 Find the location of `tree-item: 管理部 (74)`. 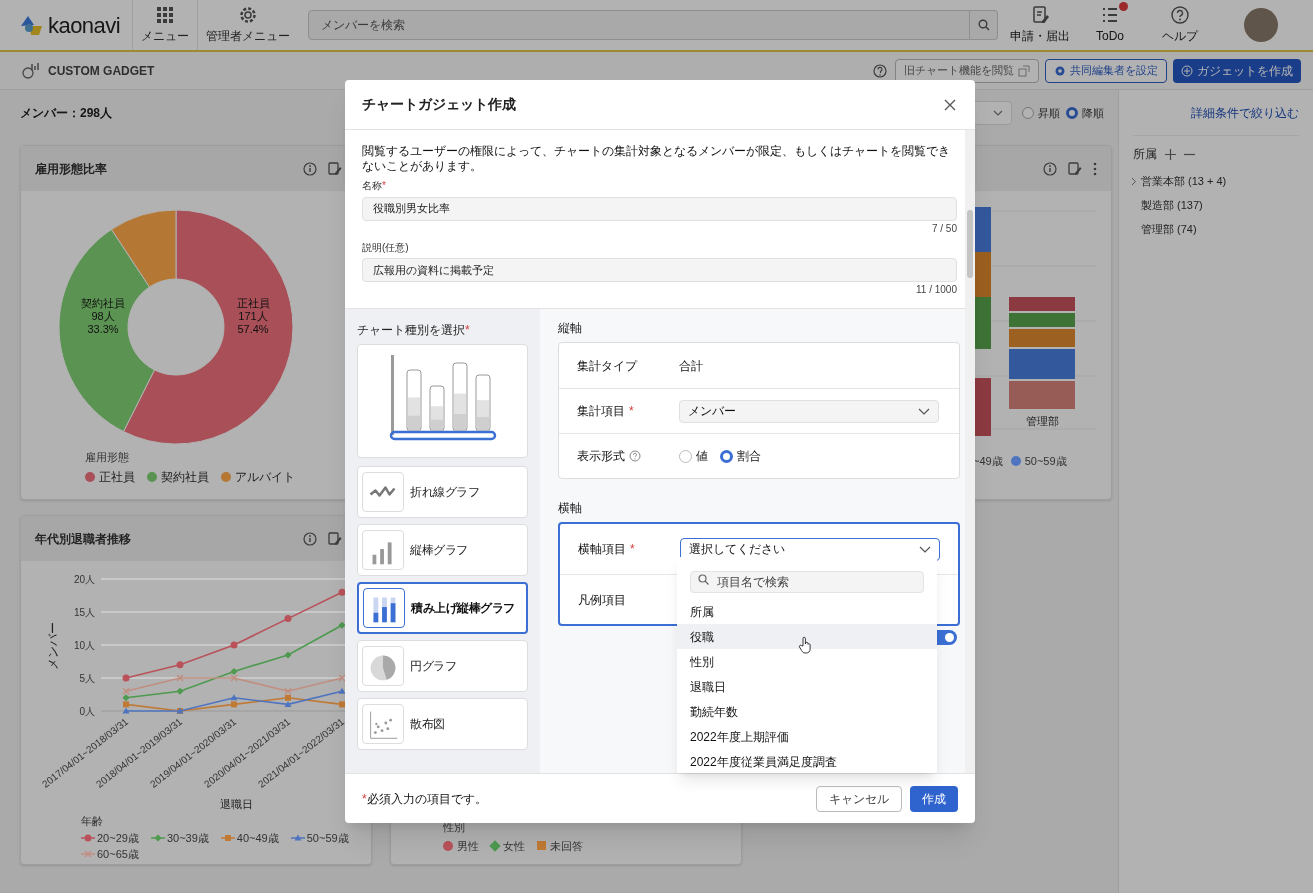

tree-item: 管理部 (74) is located at coordinates (1169, 229).